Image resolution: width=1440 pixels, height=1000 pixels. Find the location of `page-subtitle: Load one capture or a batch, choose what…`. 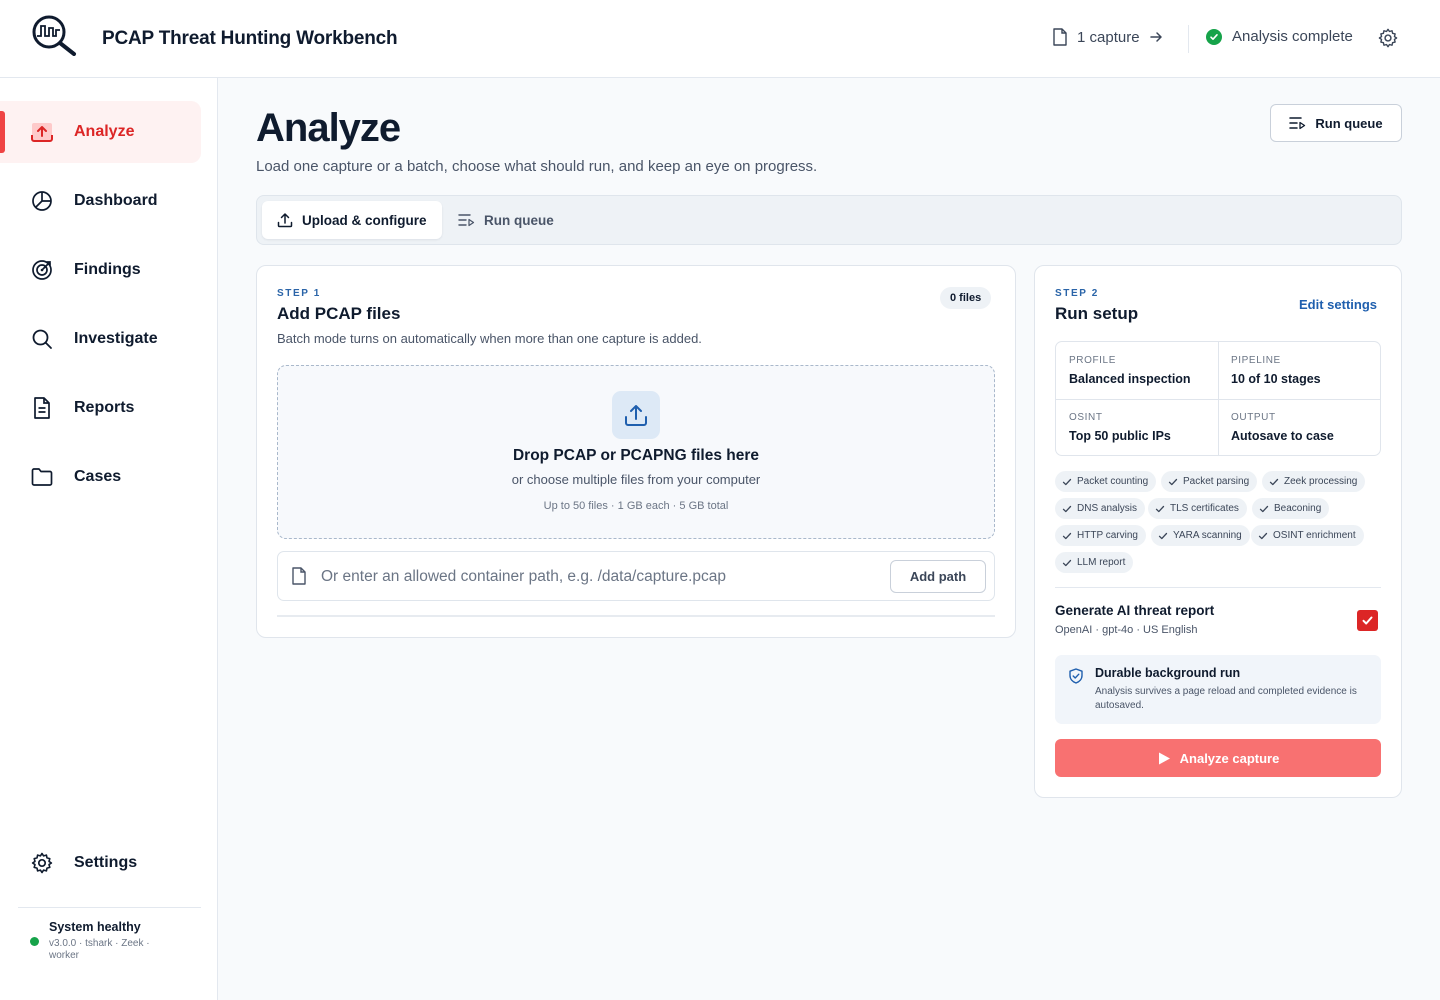

page-subtitle: Load one capture or a batch, choose what… is located at coordinates (537, 166).